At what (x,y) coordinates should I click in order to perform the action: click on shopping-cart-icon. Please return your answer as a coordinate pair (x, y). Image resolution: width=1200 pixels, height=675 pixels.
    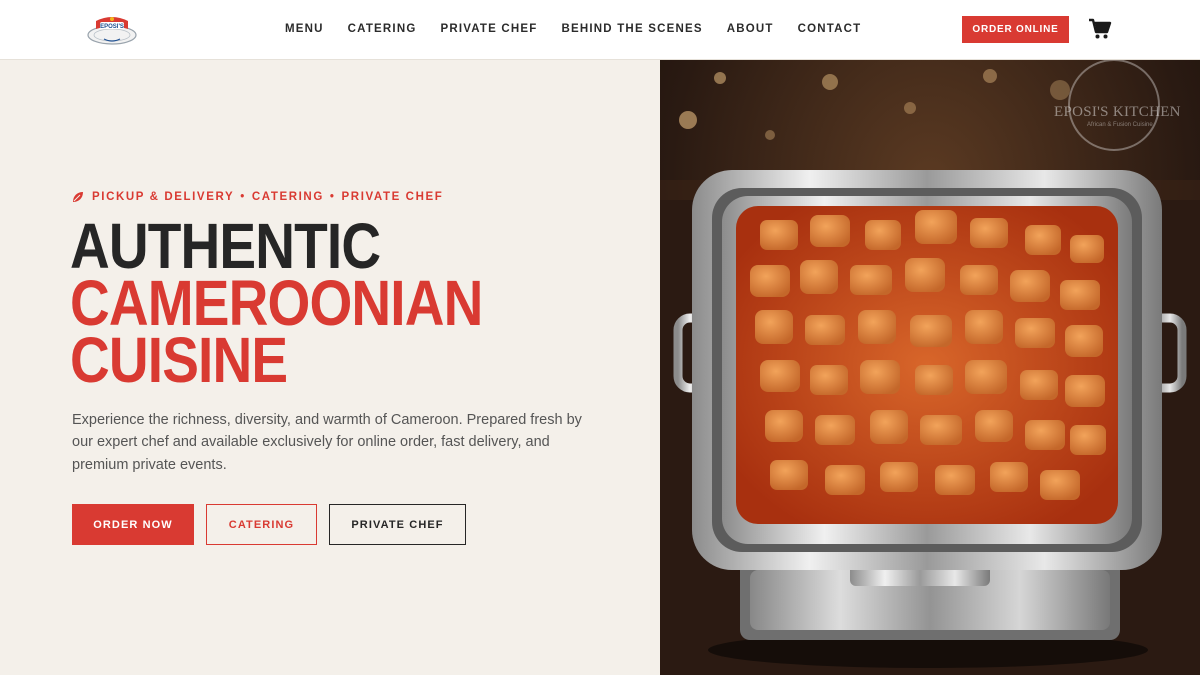
    Looking at the image, I should click on (1100, 29).